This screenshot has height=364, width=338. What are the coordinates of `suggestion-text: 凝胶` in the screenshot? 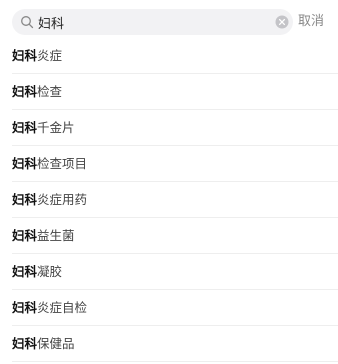 It's located at (50, 271).